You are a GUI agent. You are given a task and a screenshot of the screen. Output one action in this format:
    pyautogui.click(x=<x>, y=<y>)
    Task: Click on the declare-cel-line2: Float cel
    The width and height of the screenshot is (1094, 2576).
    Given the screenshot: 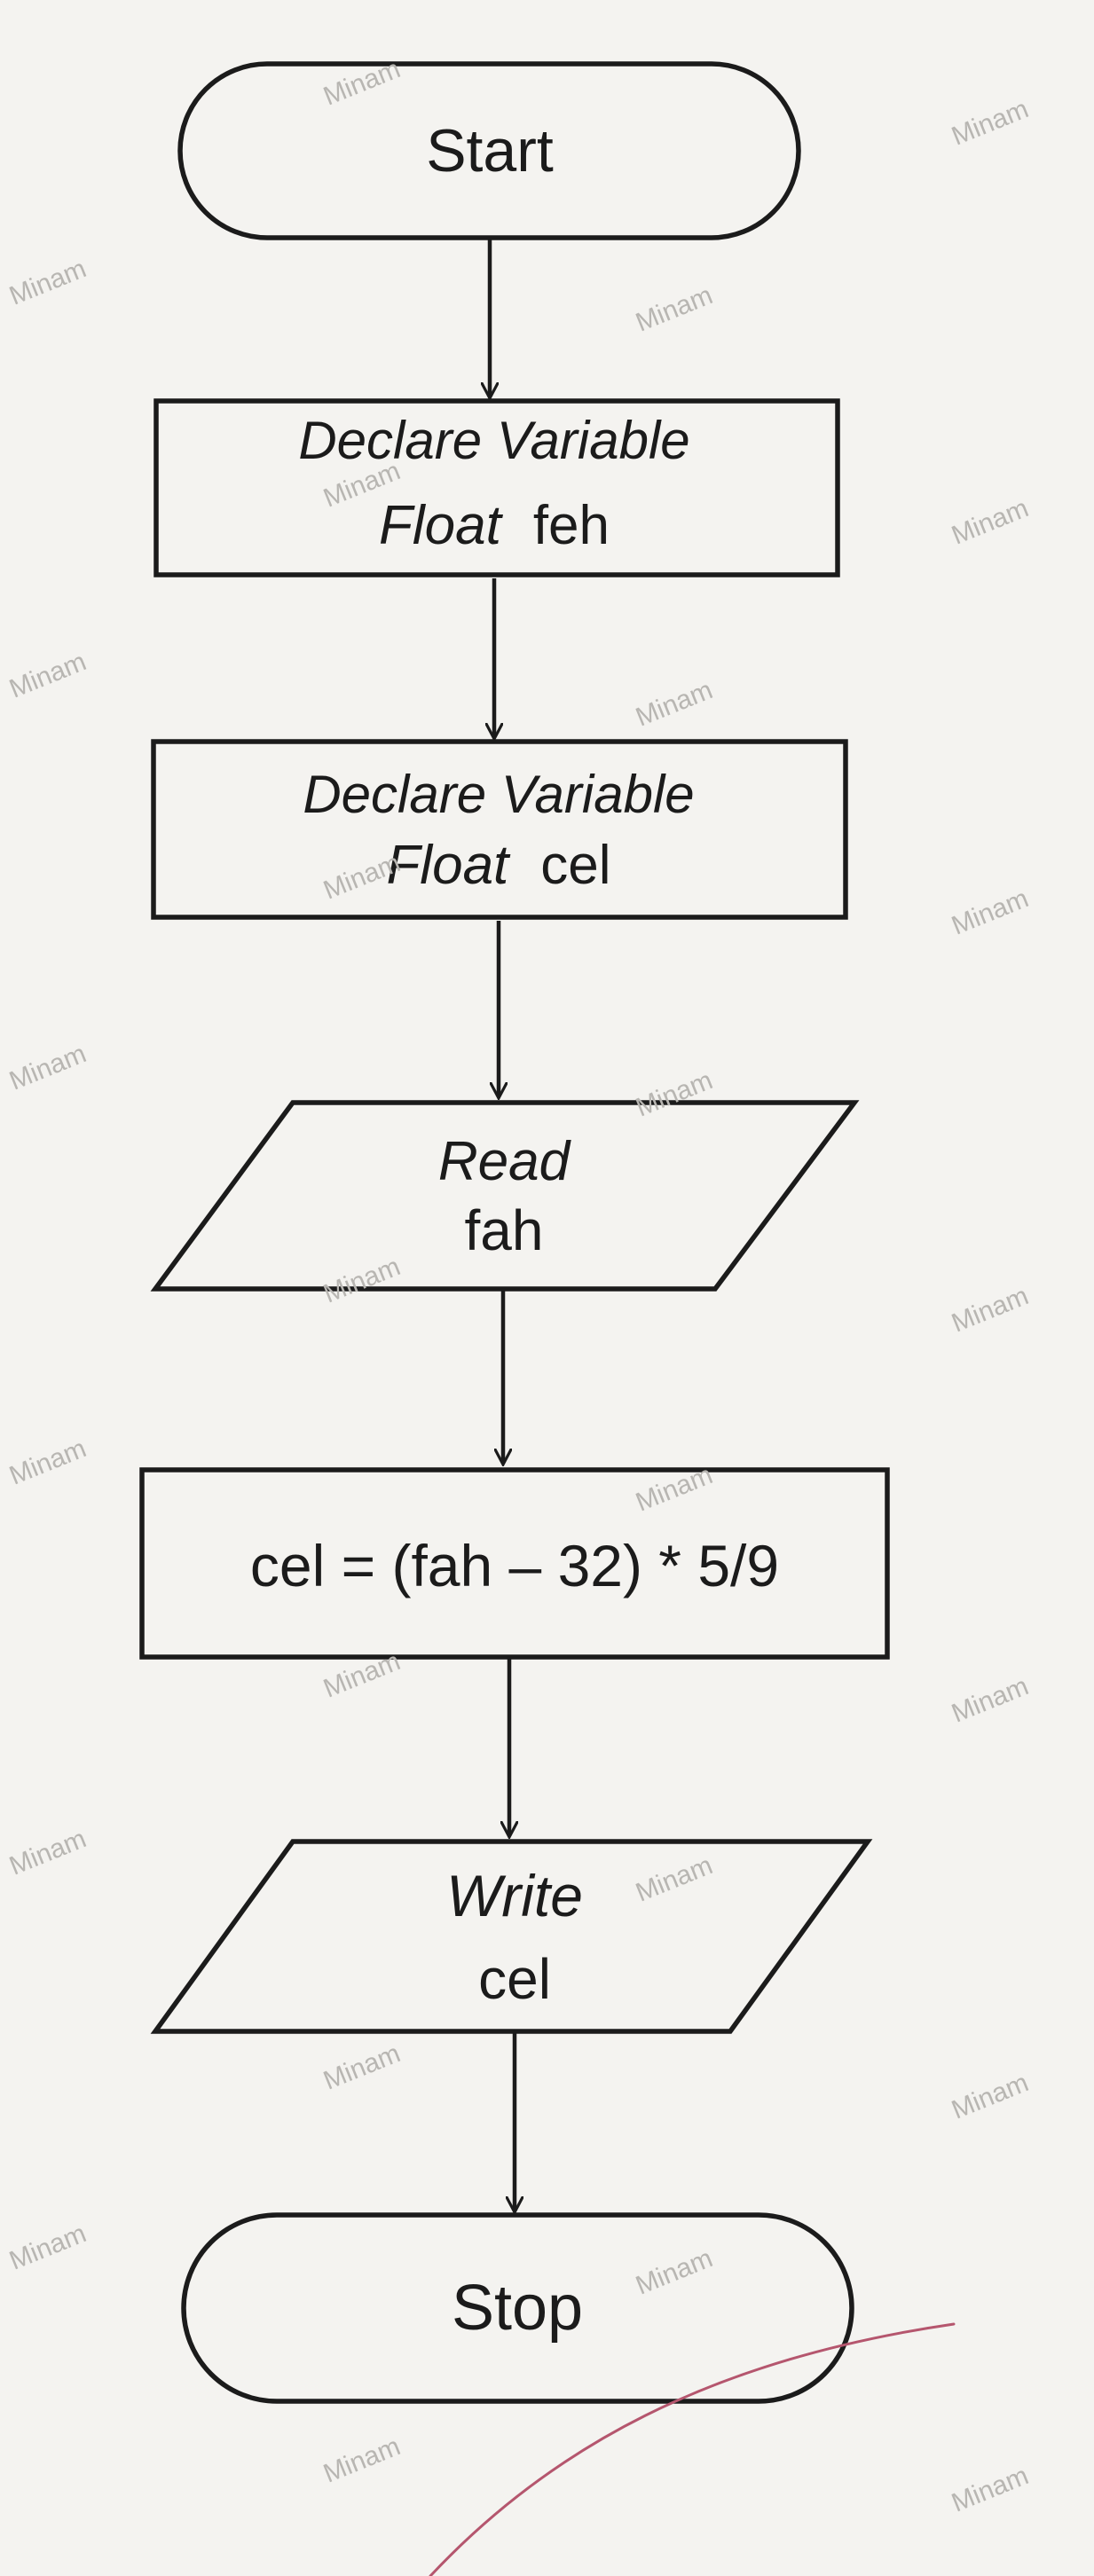 What is the action you would take?
    pyautogui.click(x=498, y=865)
    